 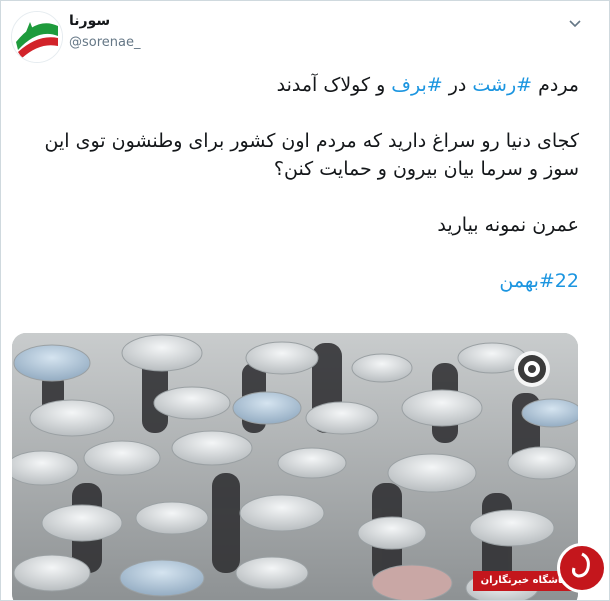 What do you see at coordinates (532, 369) in the screenshot?
I see `video-channel-logo-icon` at bounding box center [532, 369].